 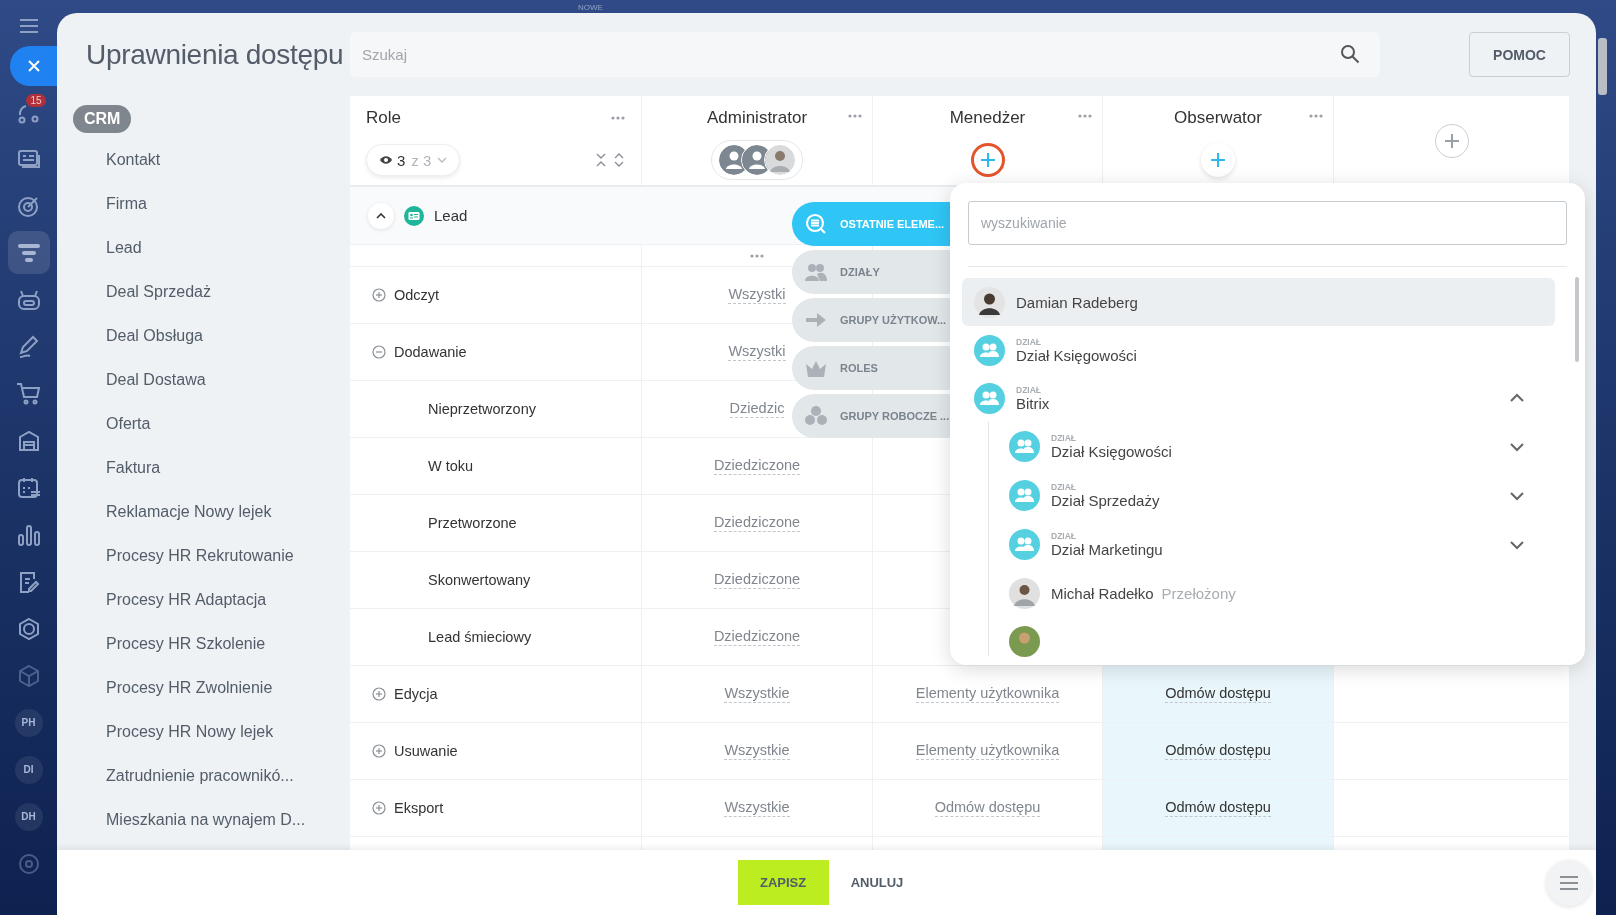 What do you see at coordinates (987, 118) in the screenshot?
I see `column-title: Menedżer` at bounding box center [987, 118].